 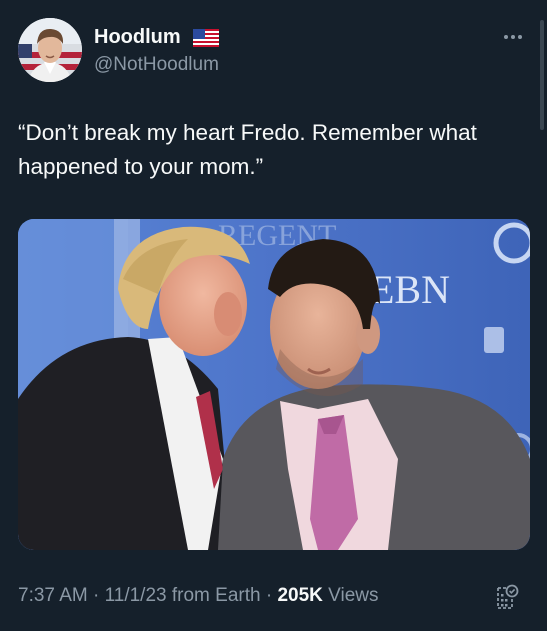 What do you see at coordinates (350, 595) in the screenshot?
I see `views-label: Views` at bounding box center [350, 595].